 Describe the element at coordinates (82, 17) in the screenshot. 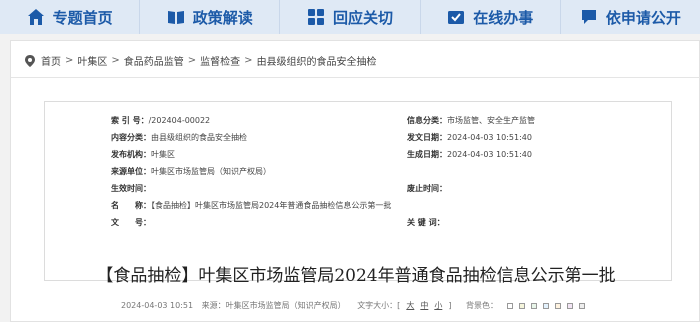

I see `nav-label: 专题首页` at that location.